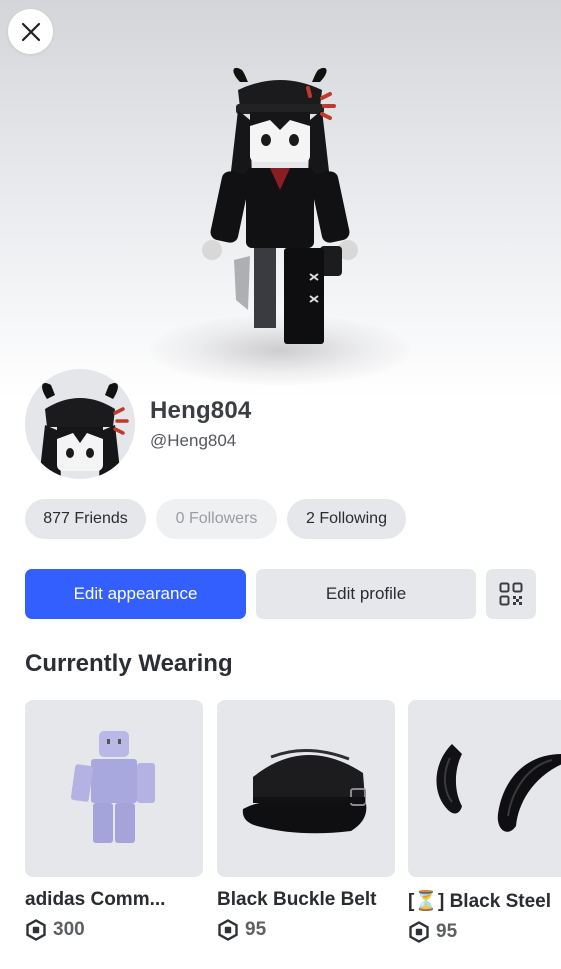 Image resolution: width=561 pixels, height=969 pixels. What do you see at coordinates (193, 440) in the screenshot?
I see `username: @Heng804` at bounding box center [193, 440].